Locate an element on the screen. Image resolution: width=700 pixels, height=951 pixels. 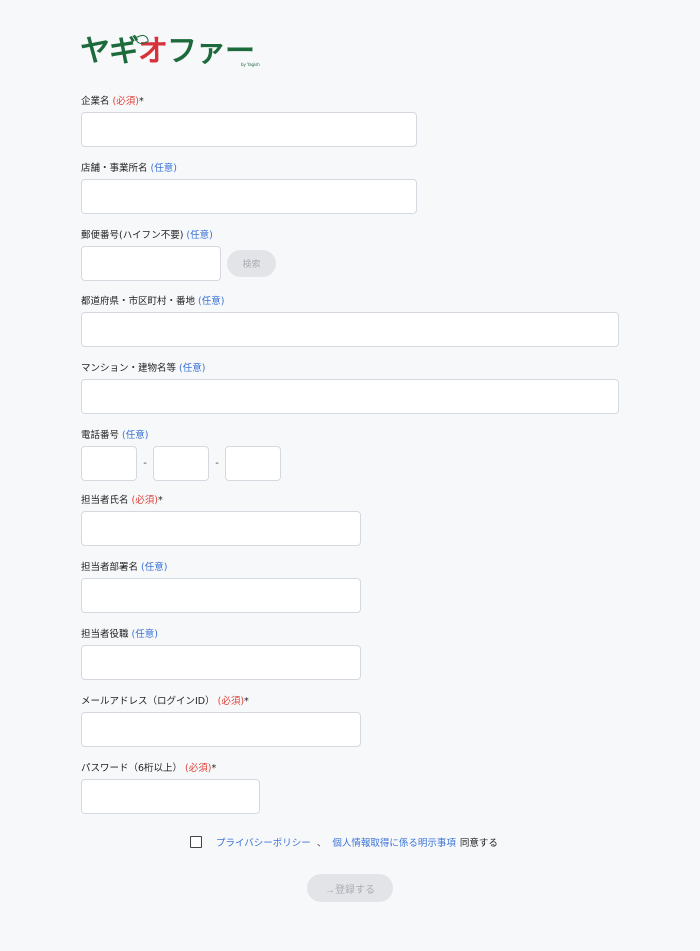
consent-checkbox is located at coordinates (196, 842).